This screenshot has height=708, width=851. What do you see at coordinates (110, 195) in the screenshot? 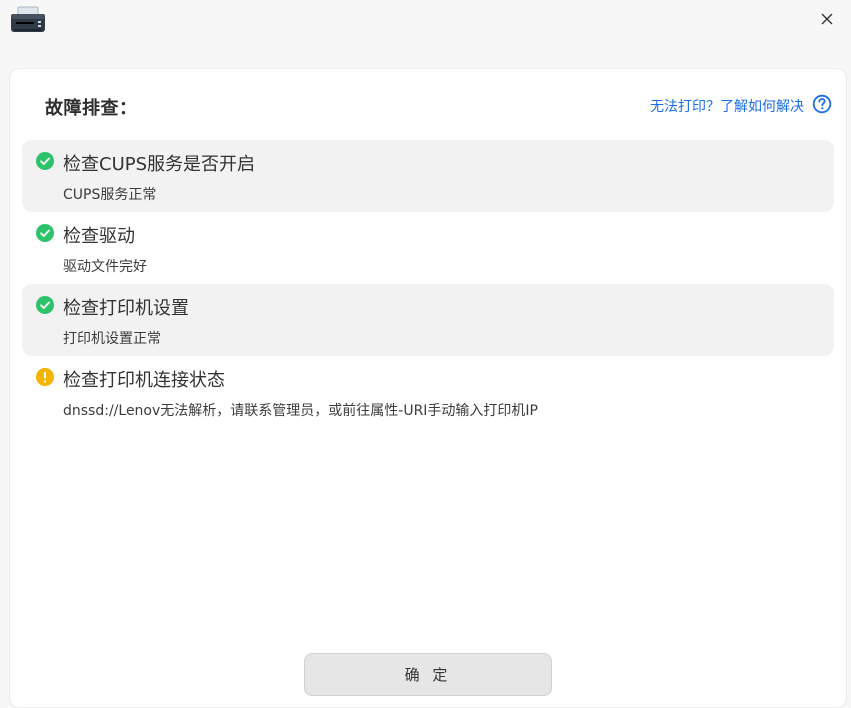
I see `check-desc: CUPS服务正常` at bounding box center [110, 195].